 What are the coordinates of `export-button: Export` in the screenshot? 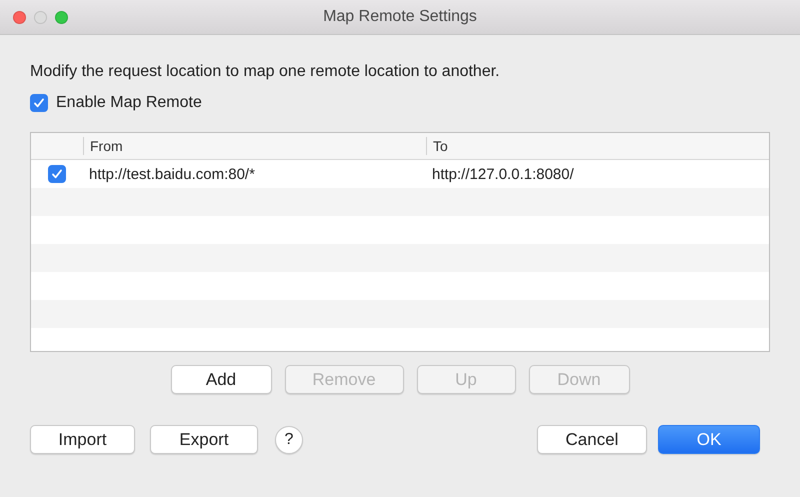 It's located at (204, 439).